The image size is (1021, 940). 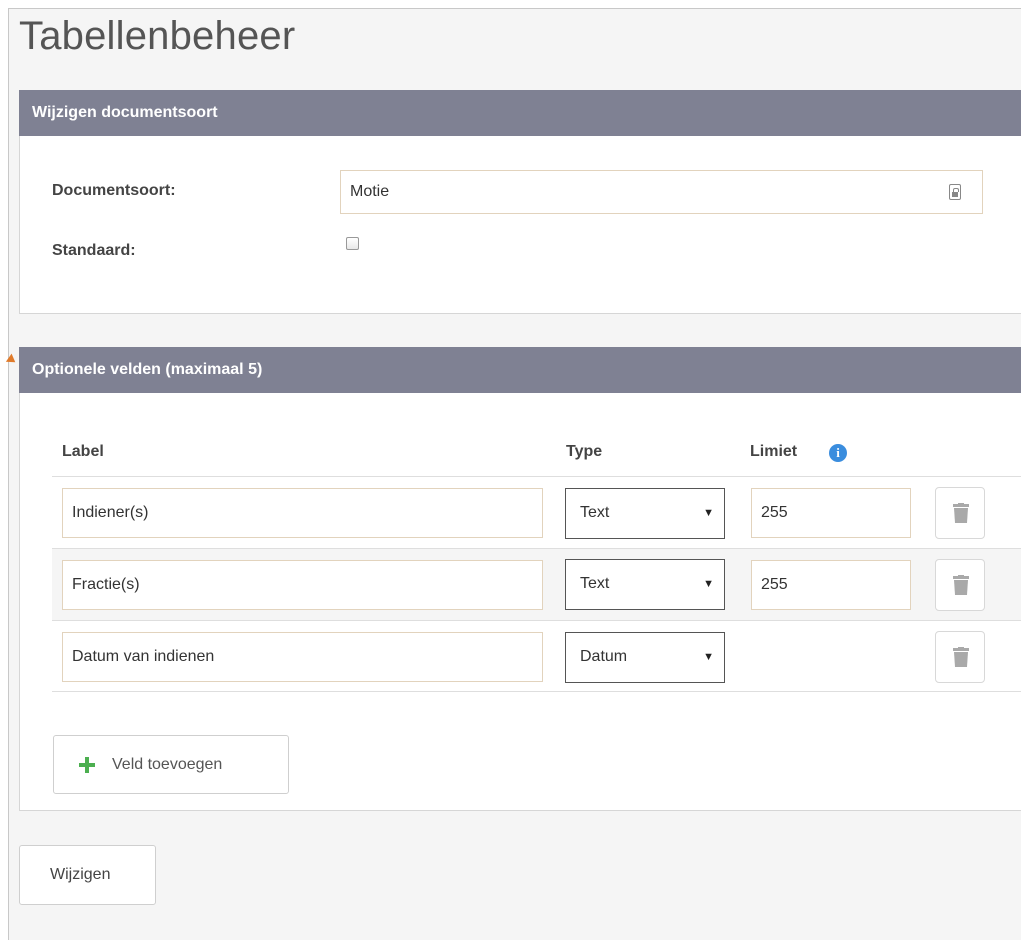 What do you see at coordinates (774, 451) in the screenshot?
I see `column-header-limit: Limiet` at bounding box center [774, 451].